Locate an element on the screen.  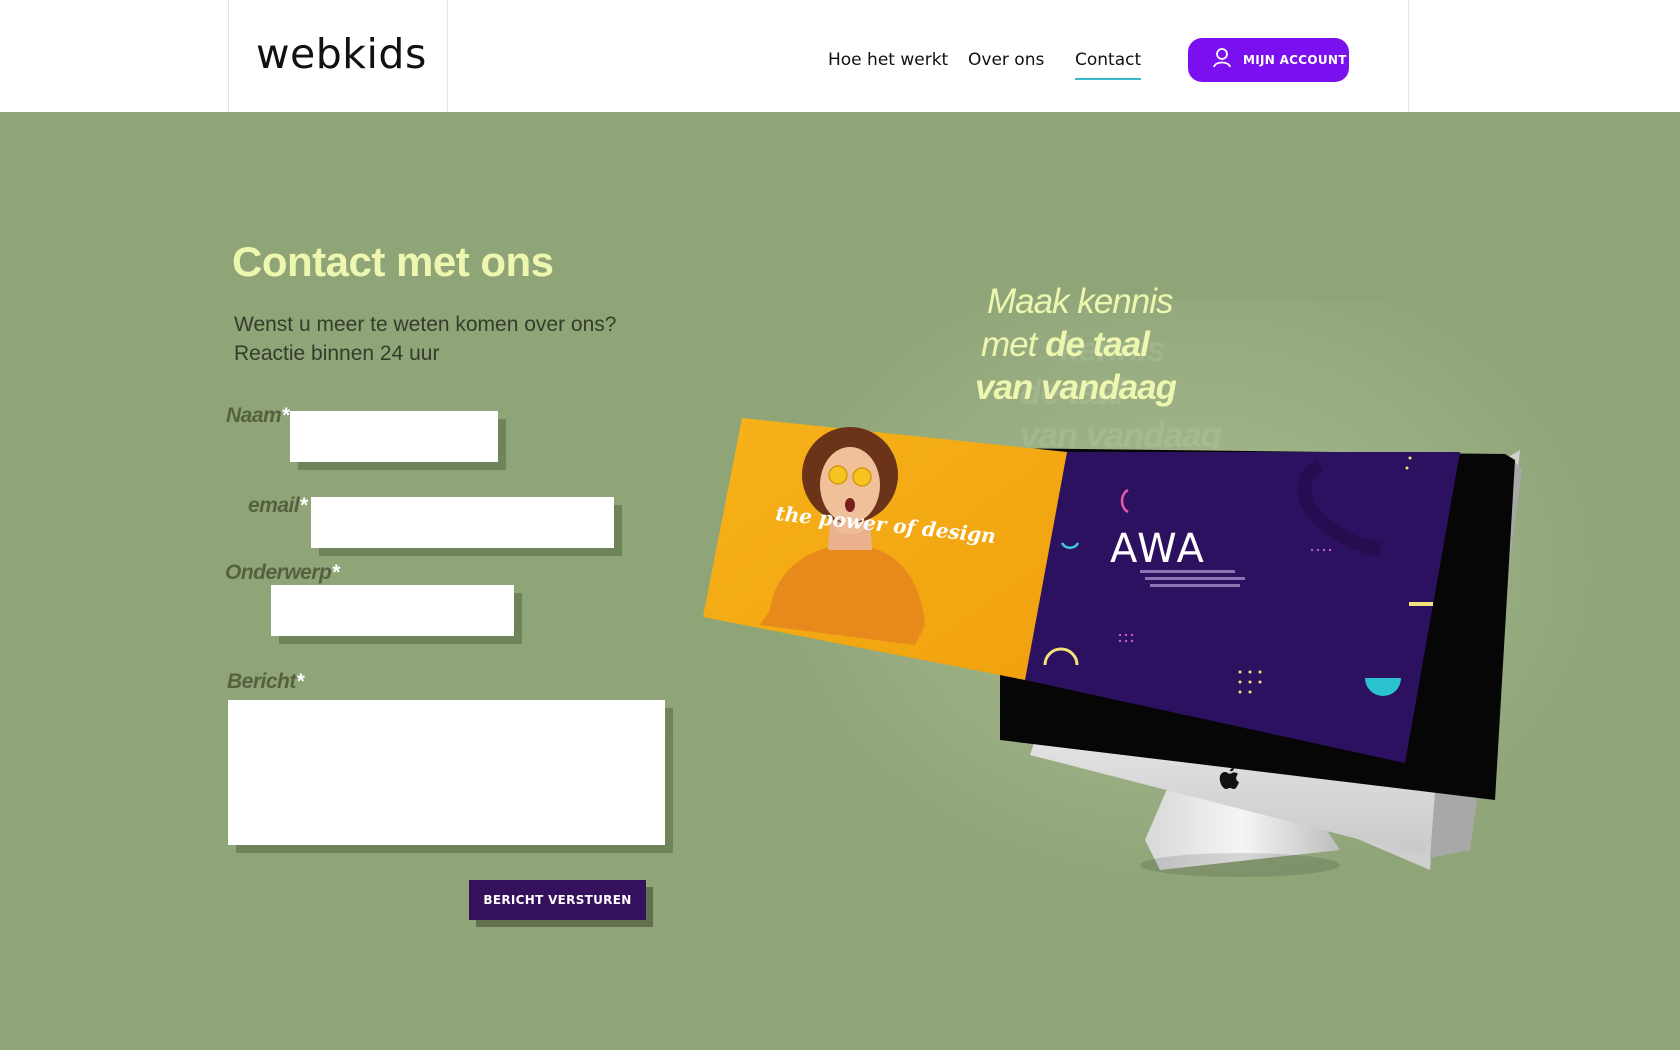
onderwerp-field is located at coordinates (396, 614).